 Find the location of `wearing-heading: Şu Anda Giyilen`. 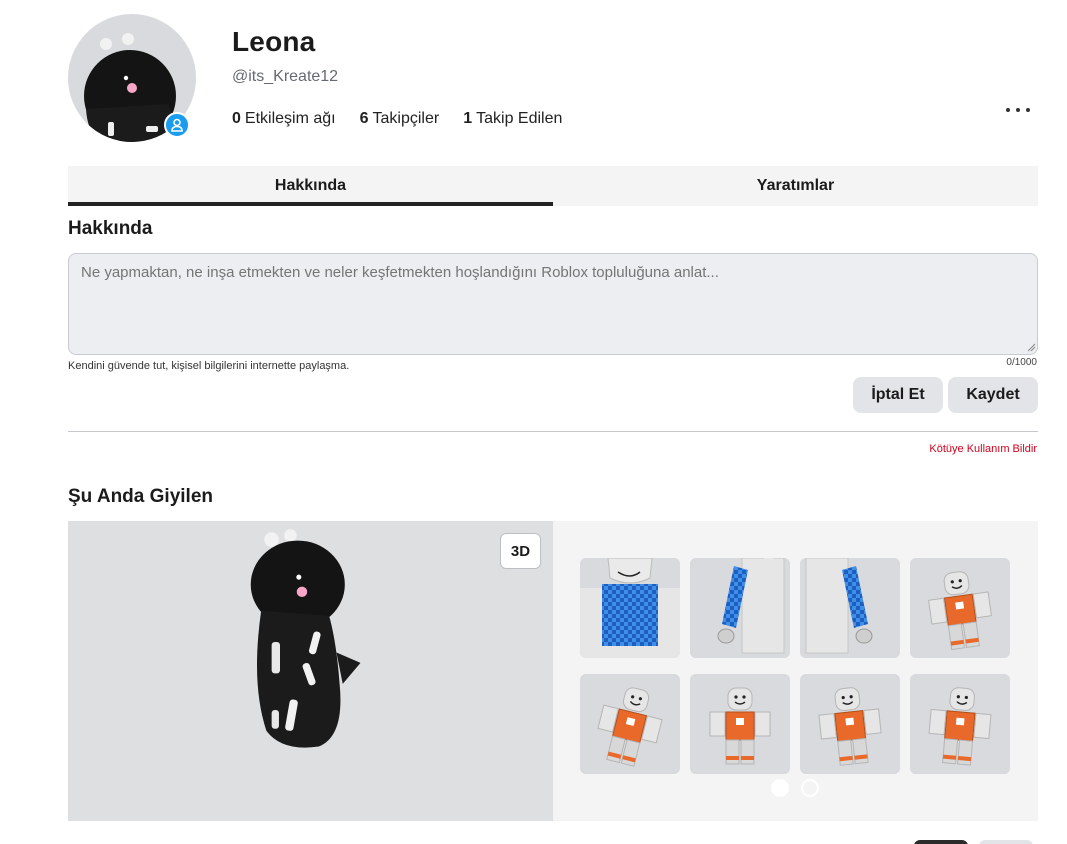

wearing-heading: Şu Anda Giyilen is located at coordinates (140, 496).